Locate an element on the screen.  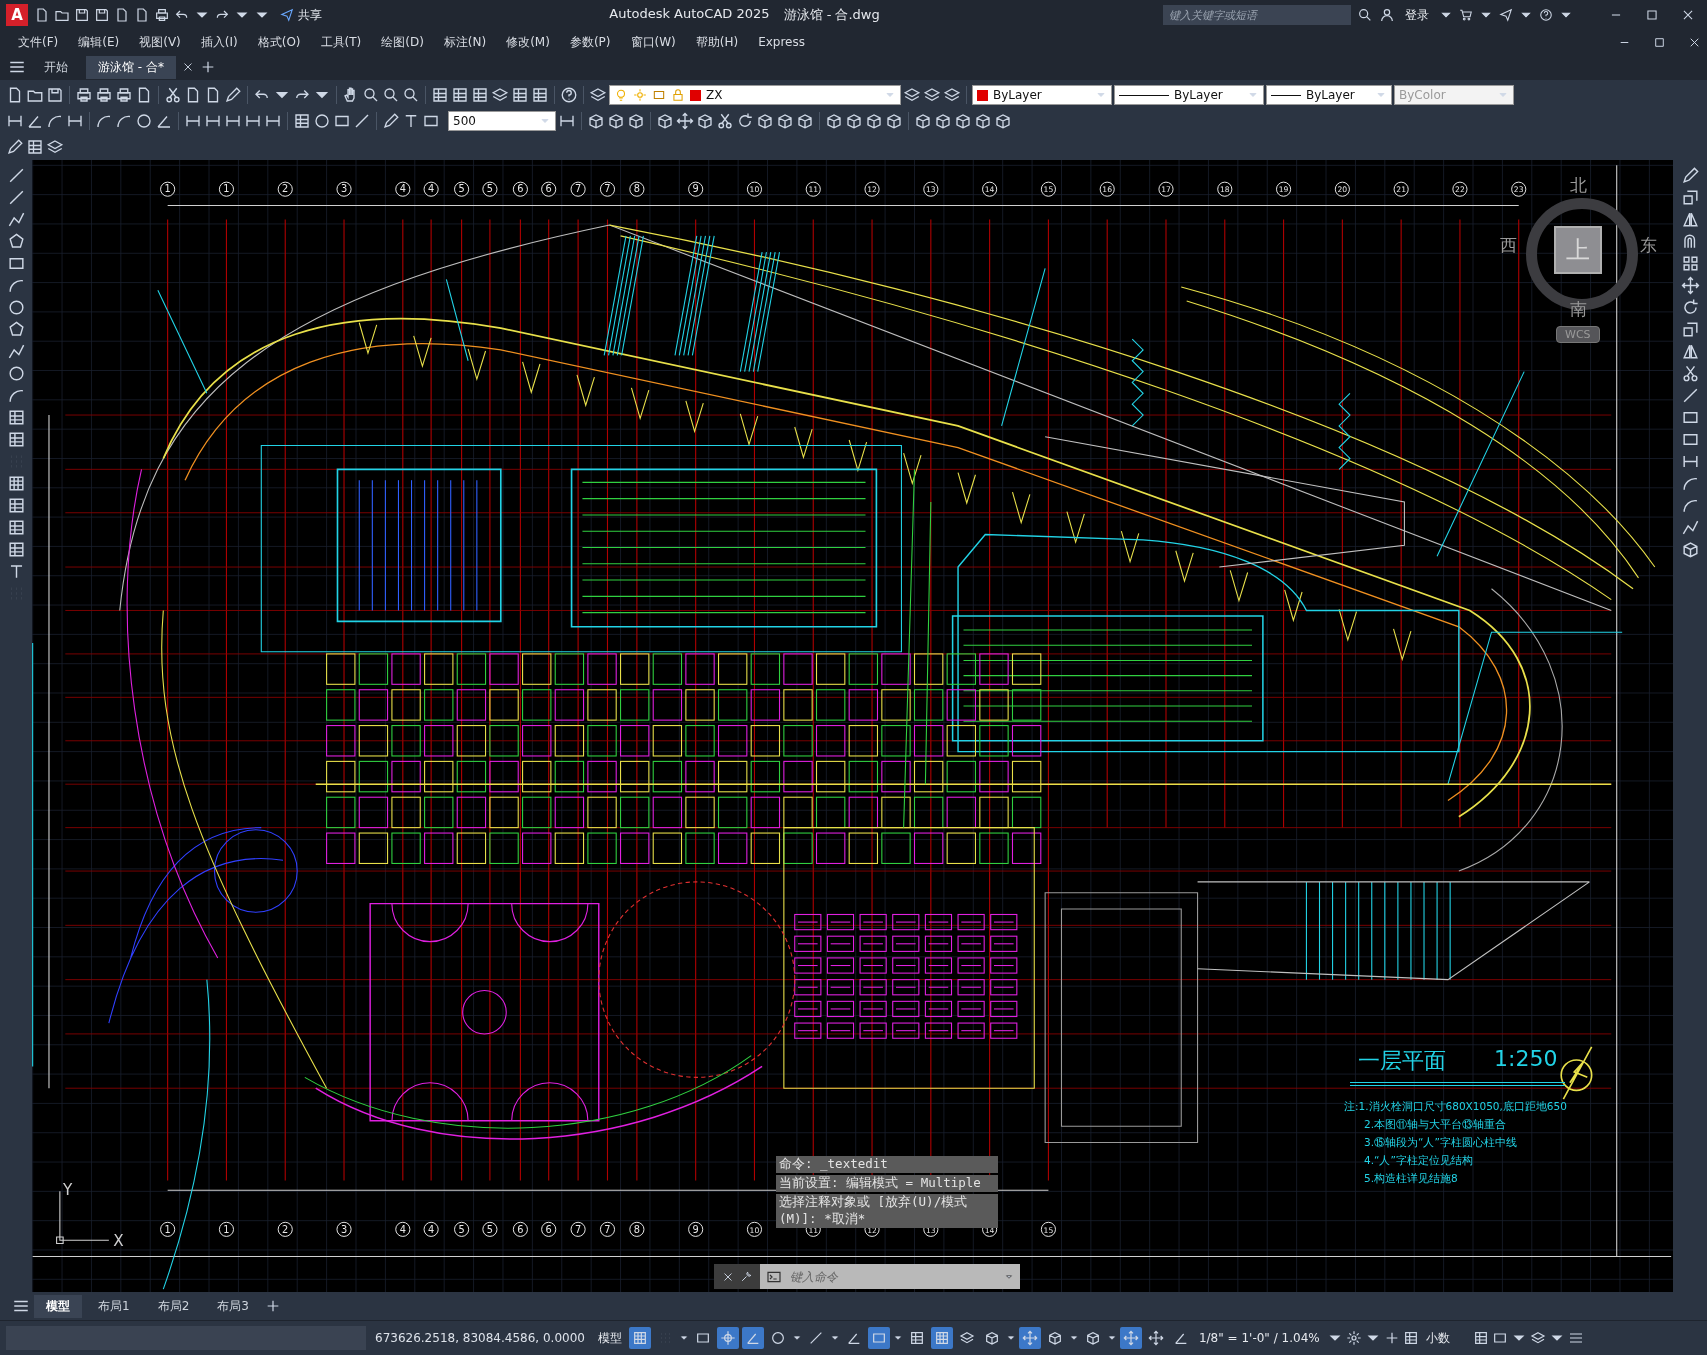
layer-dropdown: ZX is located at coordinates (755, 95).